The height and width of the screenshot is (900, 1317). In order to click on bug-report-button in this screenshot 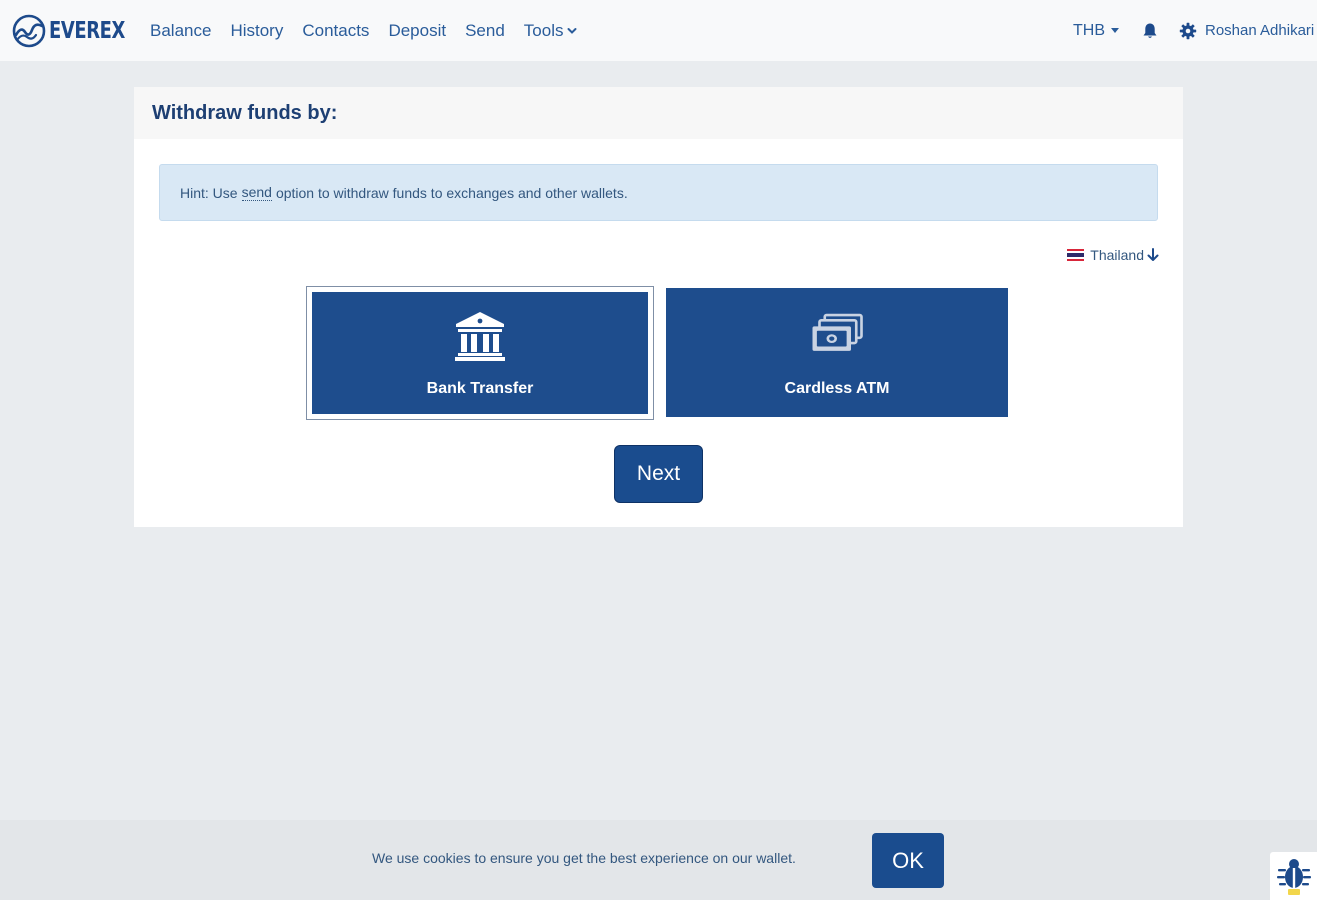, I will do `click(1293, 876)`.